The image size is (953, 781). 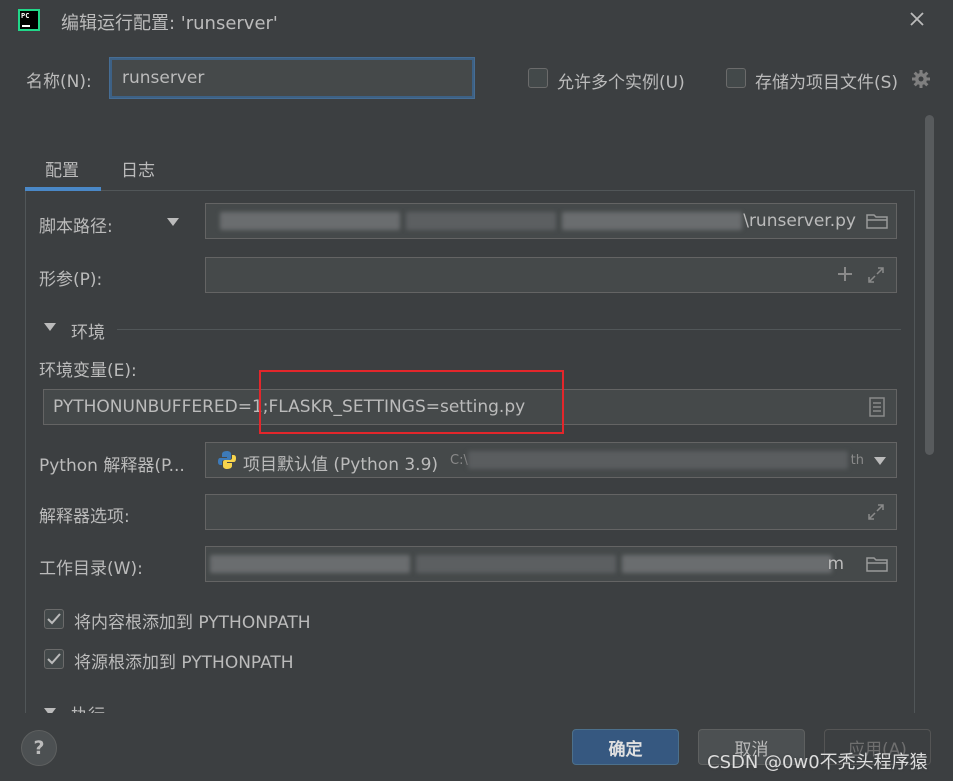 I want to click on env-section-divider, so click(x=509, y=329).